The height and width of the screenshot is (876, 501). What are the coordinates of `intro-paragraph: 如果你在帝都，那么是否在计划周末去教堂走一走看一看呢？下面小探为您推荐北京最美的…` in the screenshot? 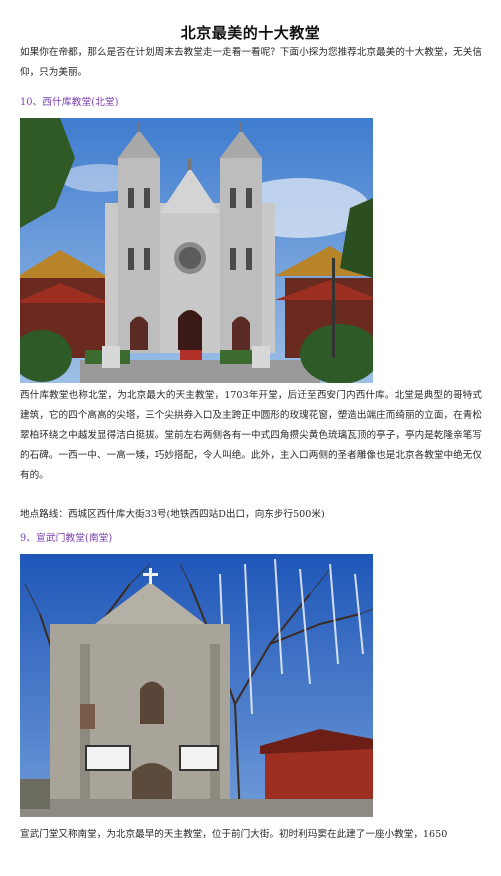 It's located at (251, 62).